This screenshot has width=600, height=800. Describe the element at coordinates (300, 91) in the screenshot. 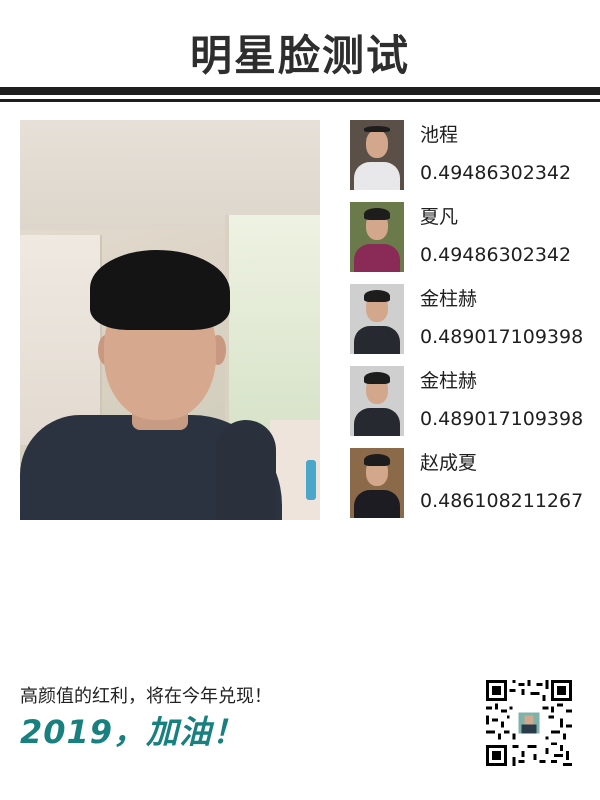

I see `header-divider-thick` at that location.